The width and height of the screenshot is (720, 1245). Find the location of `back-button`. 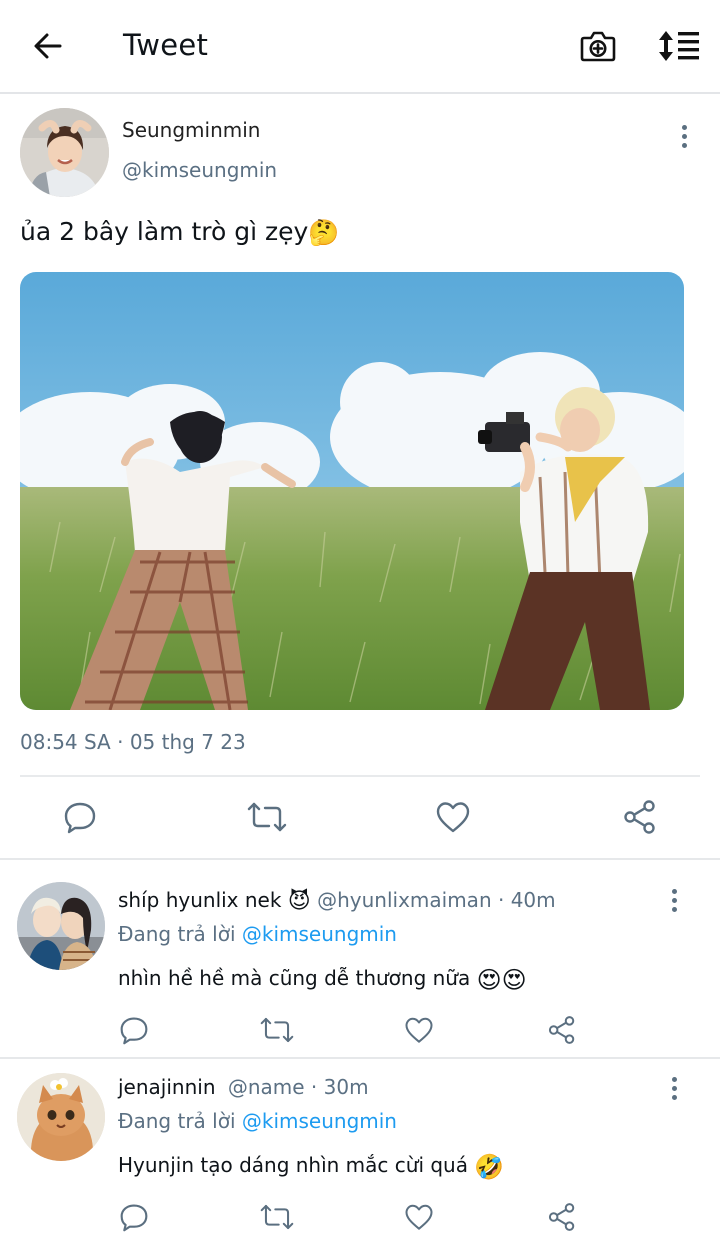

back-button is located at coordinates (48, 46).